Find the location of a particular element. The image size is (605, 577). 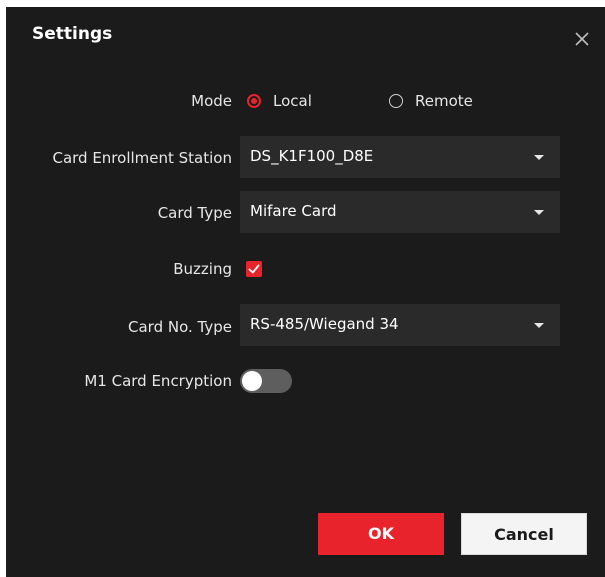

checkmark-icon is located at coordinates (254, 269).